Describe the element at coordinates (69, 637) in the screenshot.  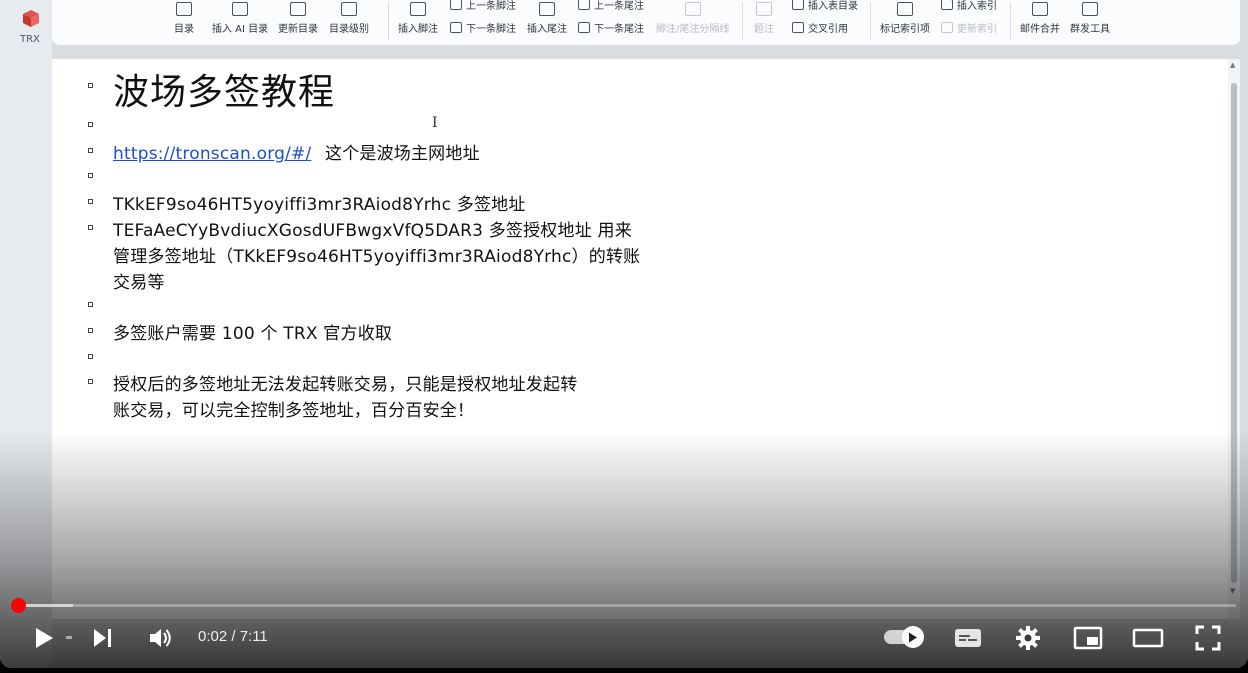
I see `mini-volume-indicator` at that location.